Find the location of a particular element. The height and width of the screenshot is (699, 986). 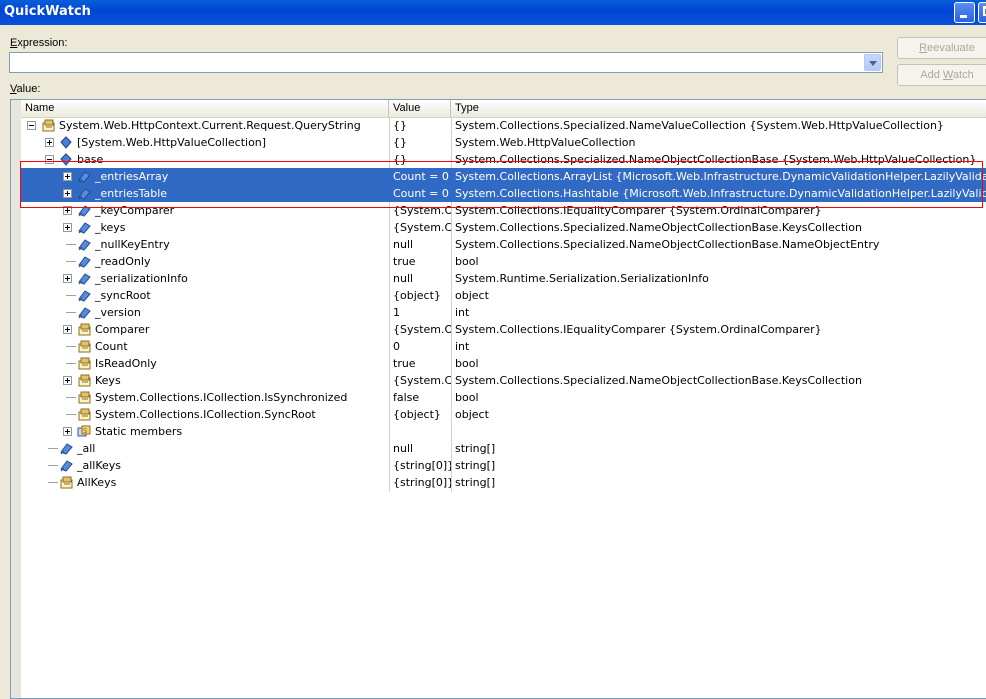

column-header-type: Type is located at coordinates (718, 108).